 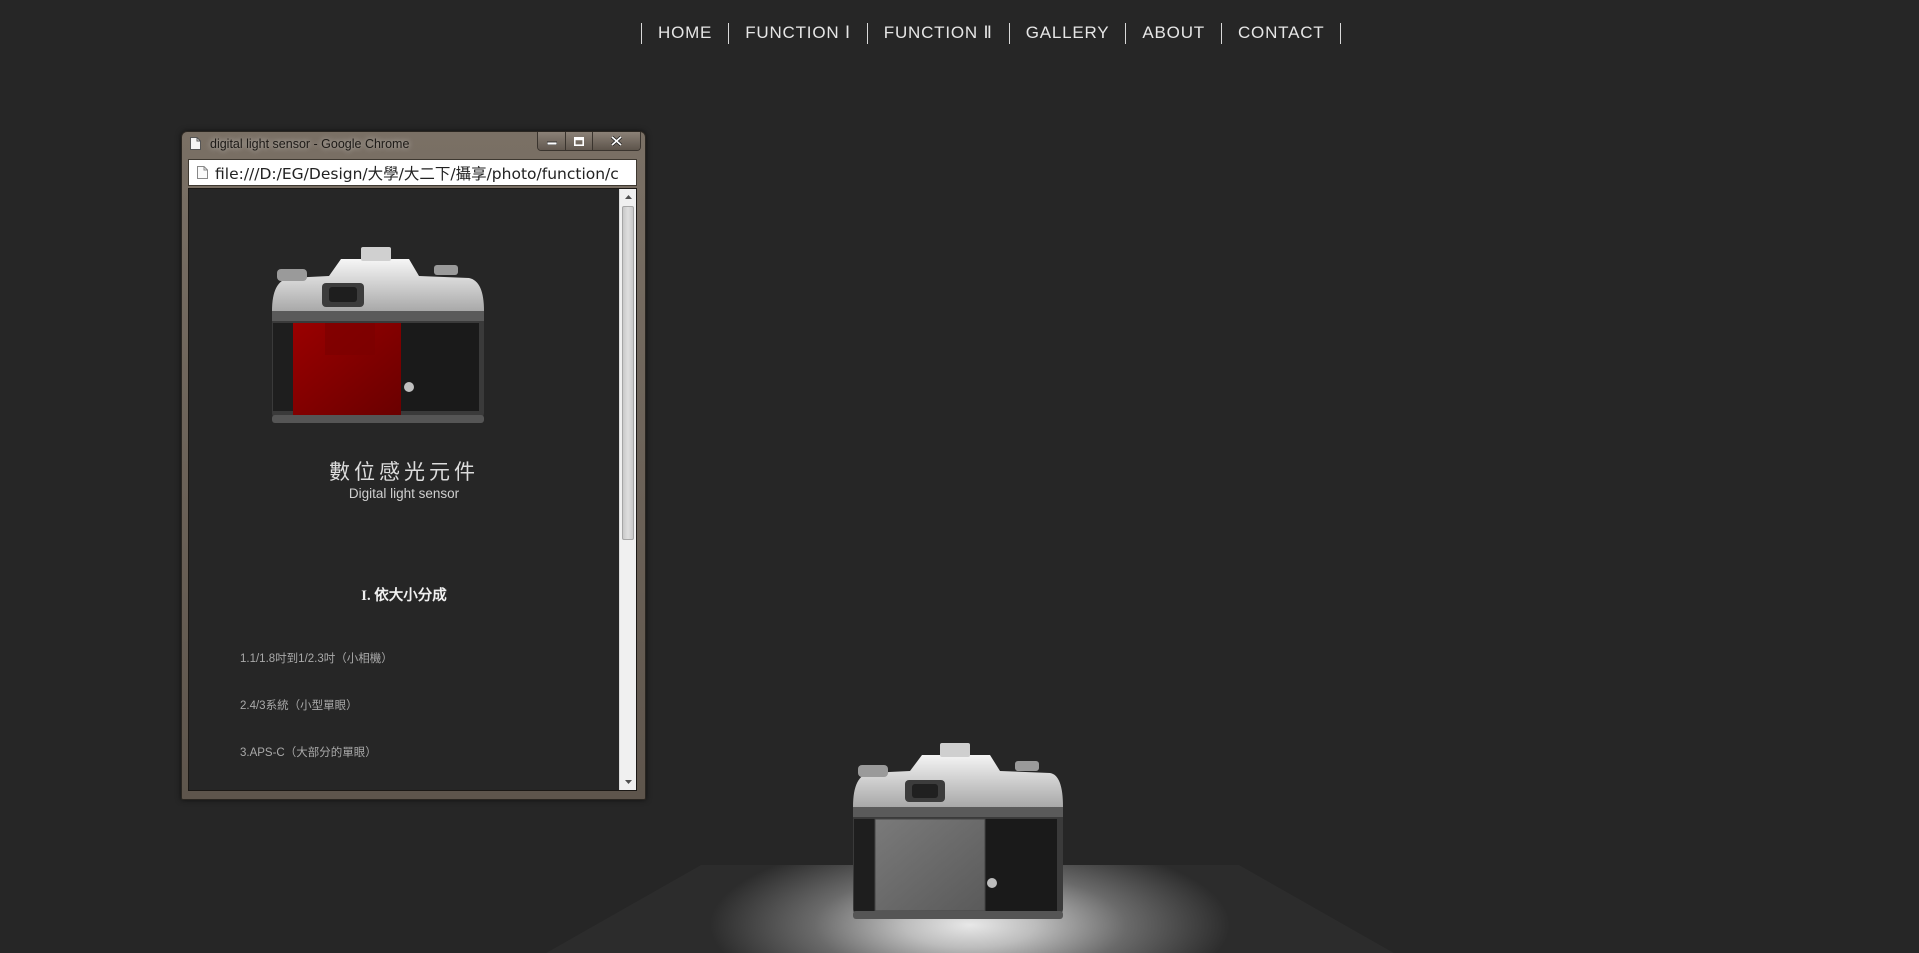 I want to click on page-title: 數位感光元件, so click(x=404, y=472).